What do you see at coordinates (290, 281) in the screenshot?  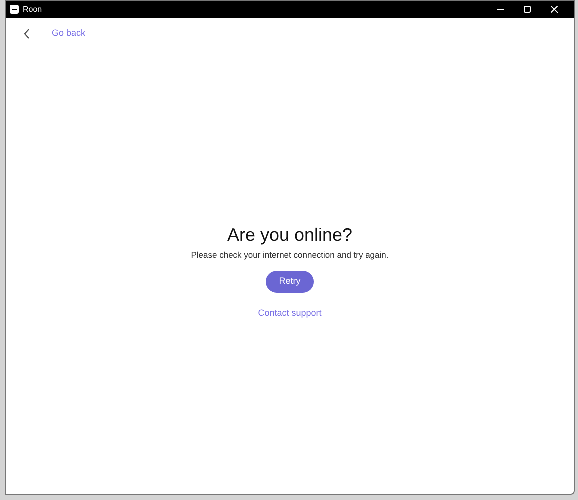 I see `retry-button: Retry` at bounding box center [290, 281].